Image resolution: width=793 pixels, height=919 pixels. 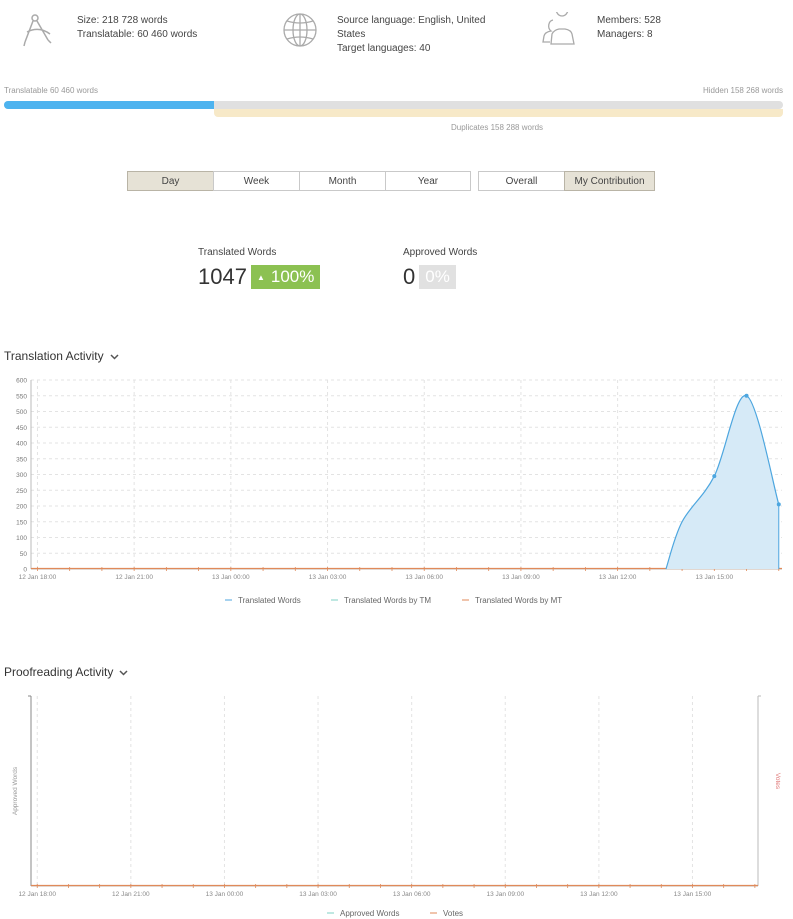 I want to click on scope-selector: Overall My Contribution, so click(x=566, y=181).